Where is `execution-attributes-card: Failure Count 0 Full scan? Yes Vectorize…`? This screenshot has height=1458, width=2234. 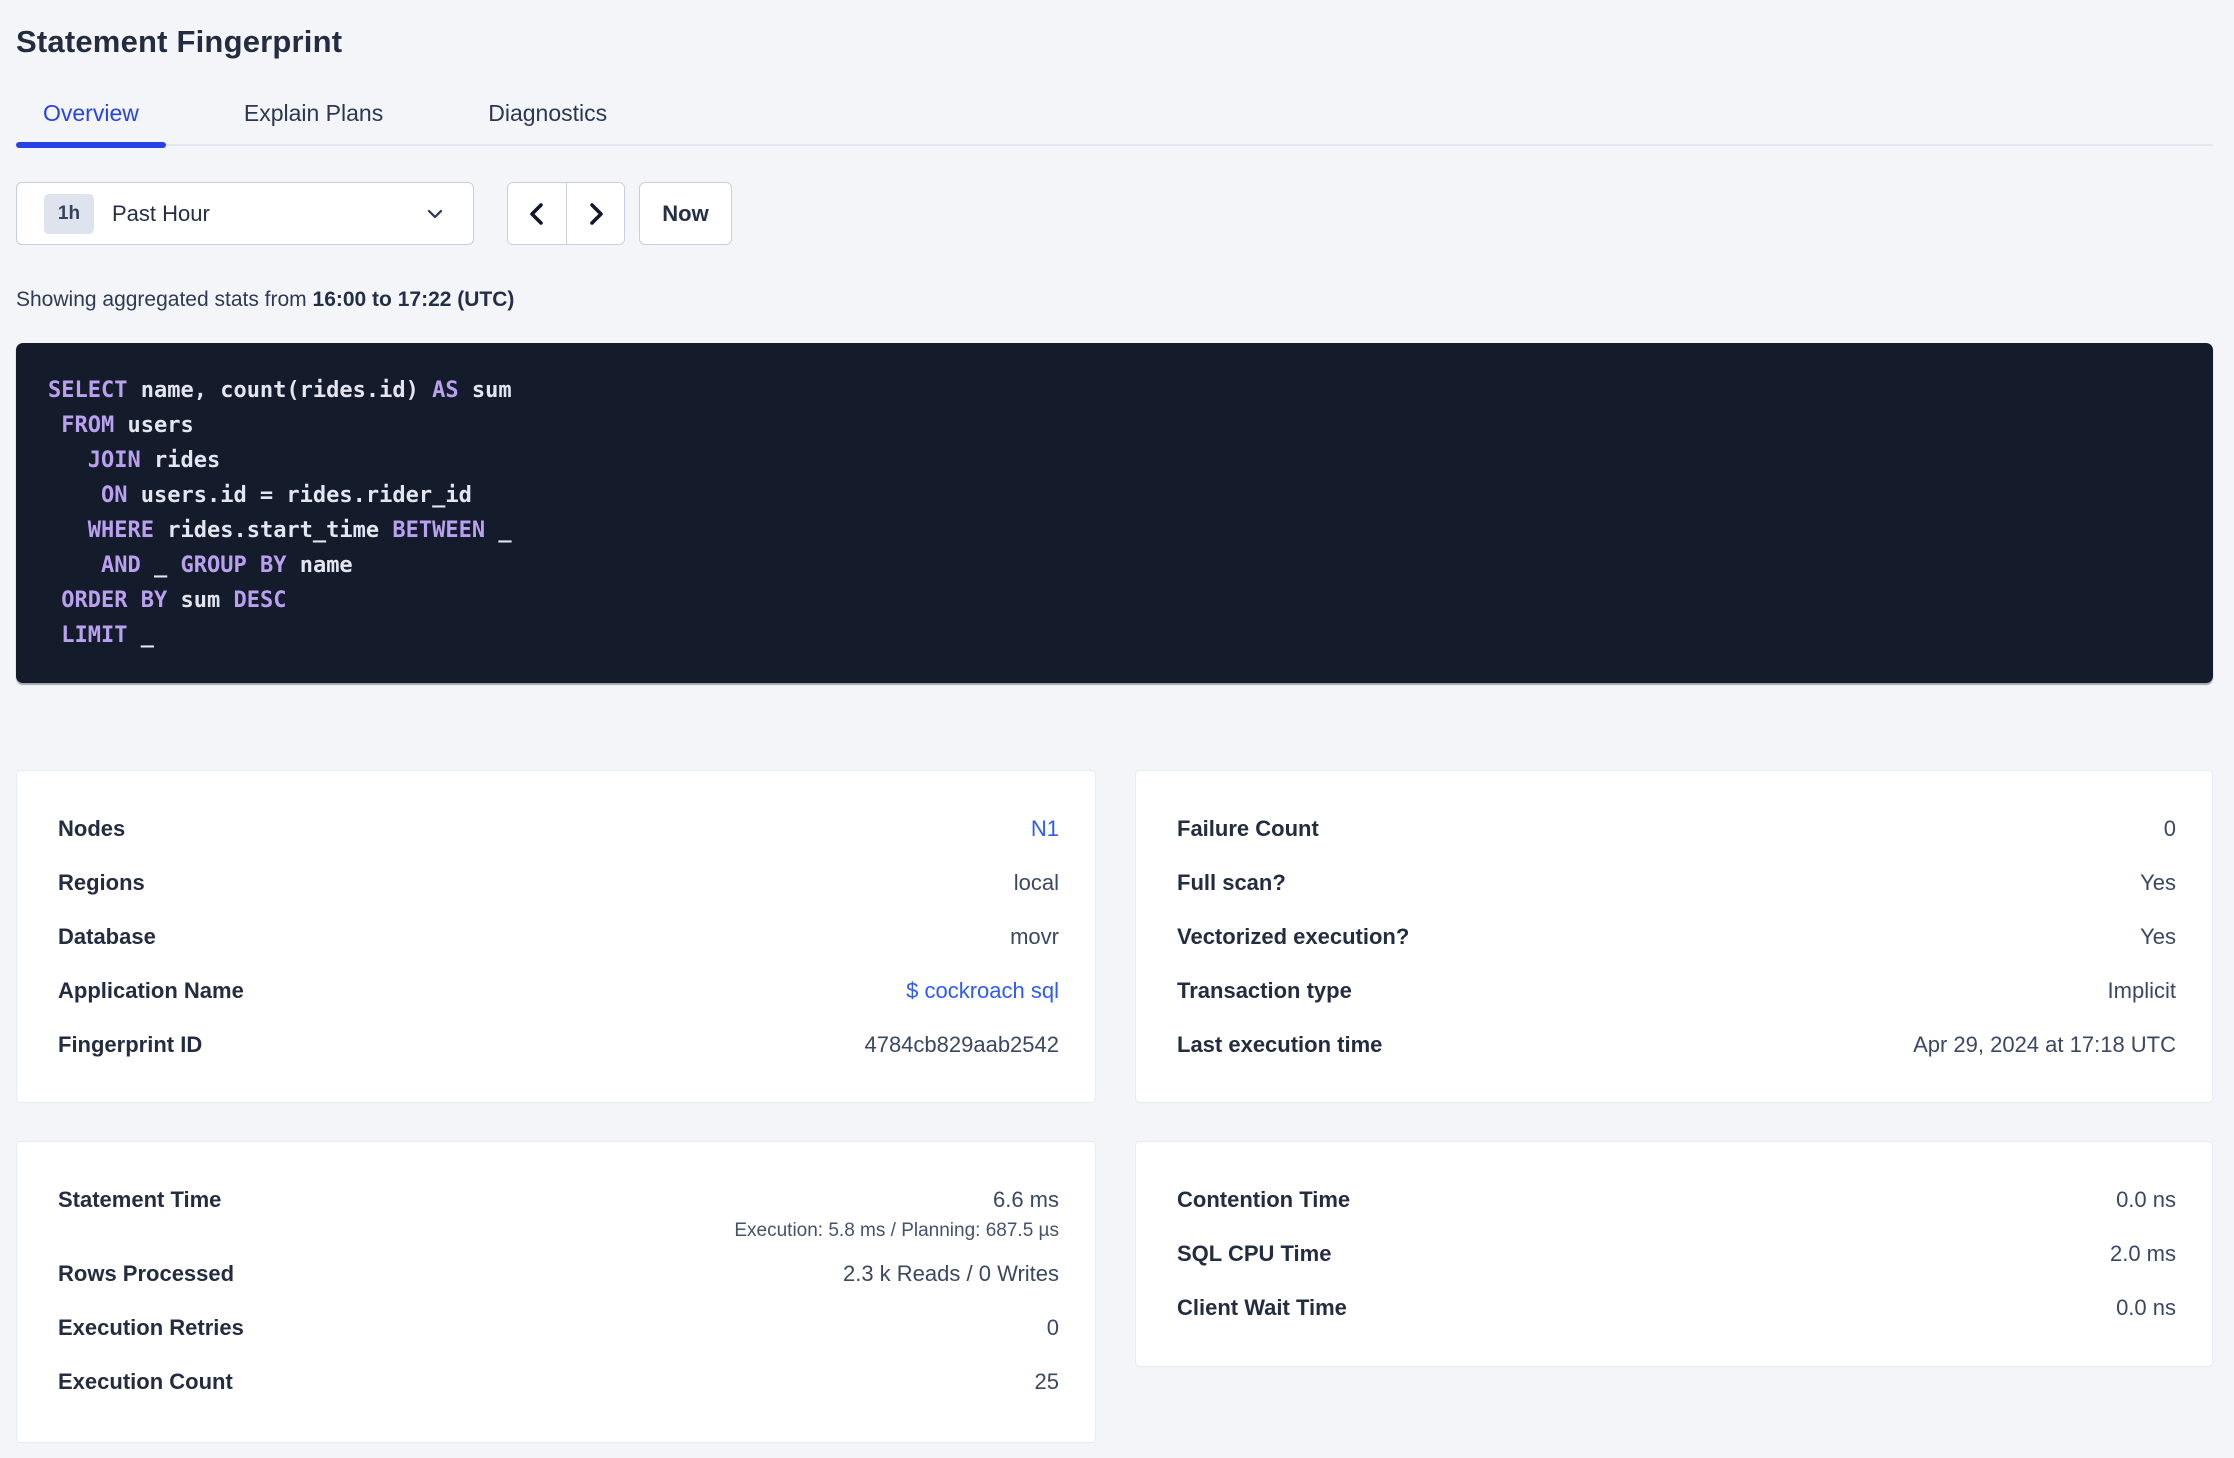
execution-attributes-card: Failure Count 0 Full scan? Yes Vectorize… is located at coordinates (1674, 936).